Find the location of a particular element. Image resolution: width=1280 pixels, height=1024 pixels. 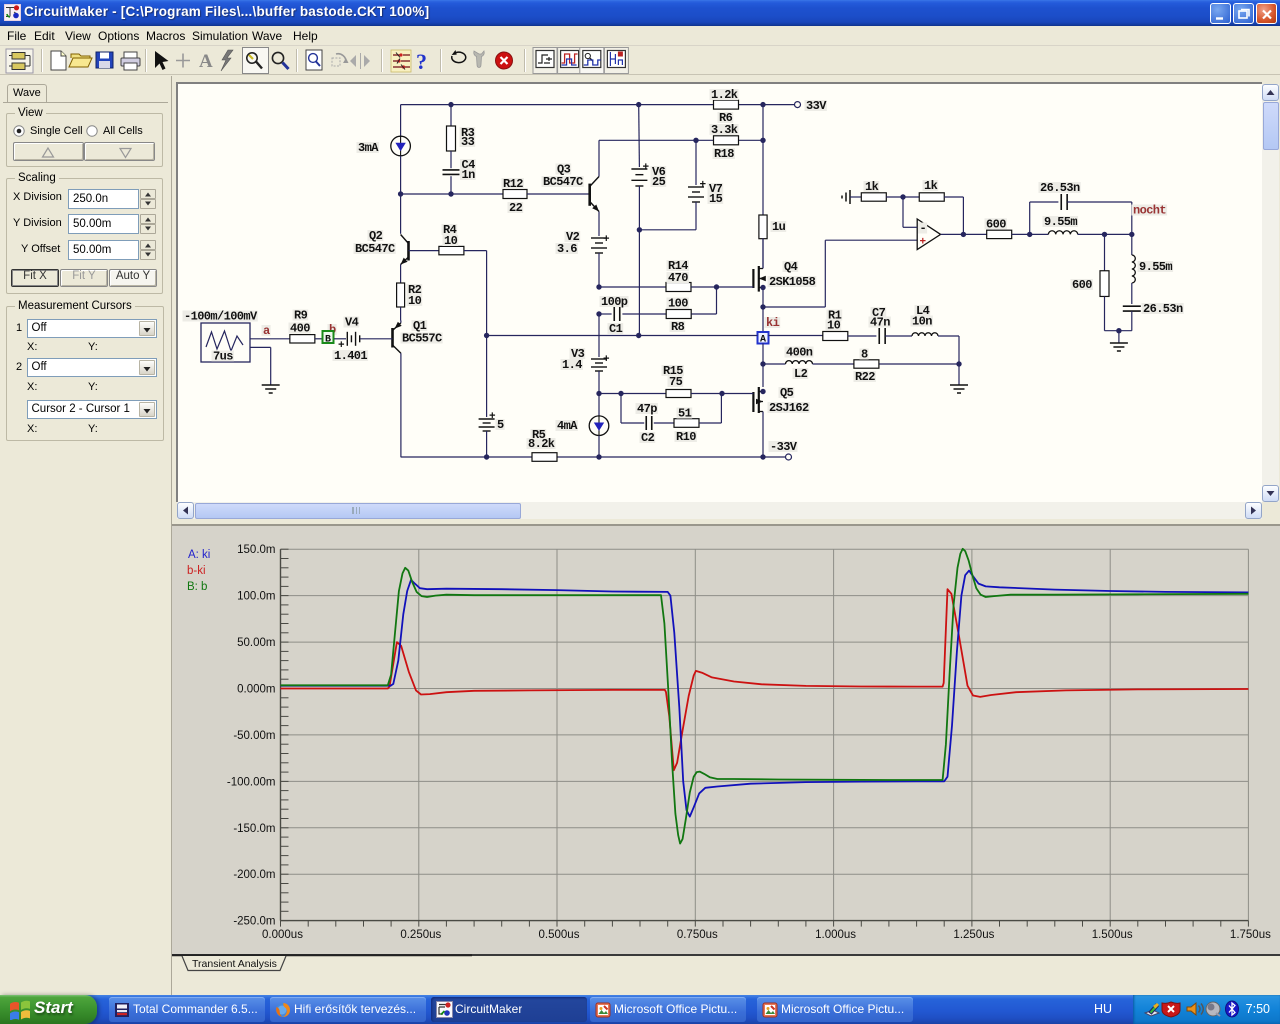

svg-text: 400 is located at coordinates (300, 329).